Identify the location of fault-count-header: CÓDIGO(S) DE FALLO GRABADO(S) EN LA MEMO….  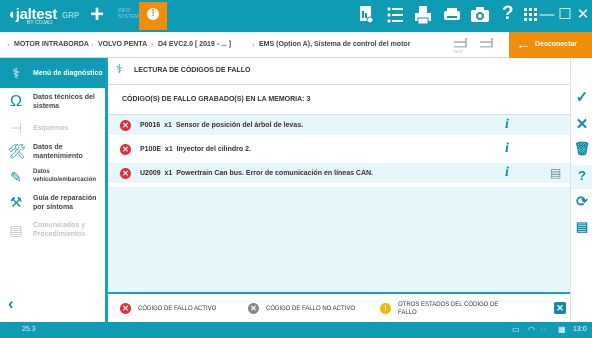
(339, 99).